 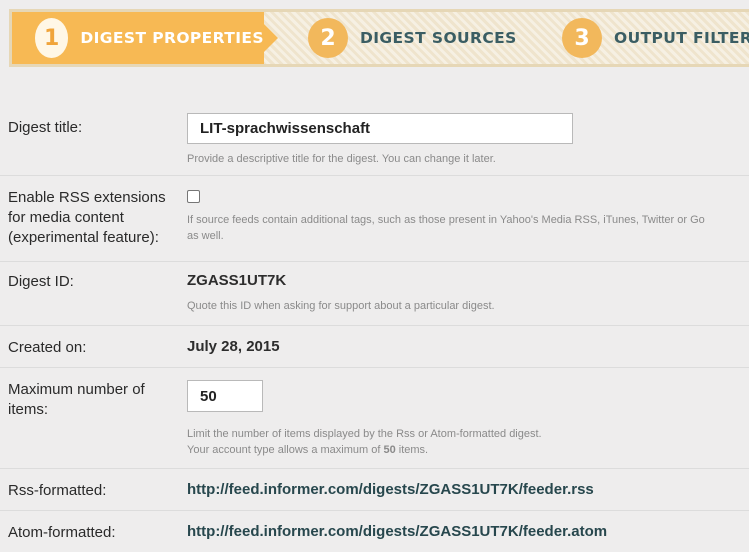 What do you see at coordinates (225, 396) in the screenshot?
I see `max-items-input` at bounding box center [225, 396].